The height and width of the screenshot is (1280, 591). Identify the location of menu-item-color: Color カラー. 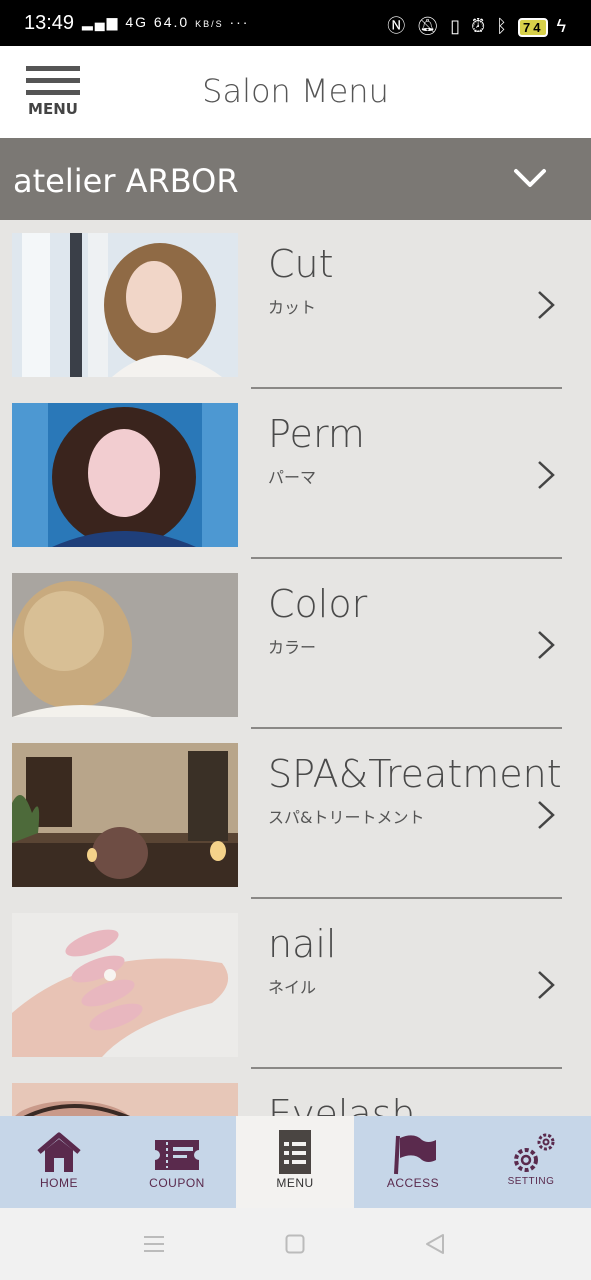
(295, 645).